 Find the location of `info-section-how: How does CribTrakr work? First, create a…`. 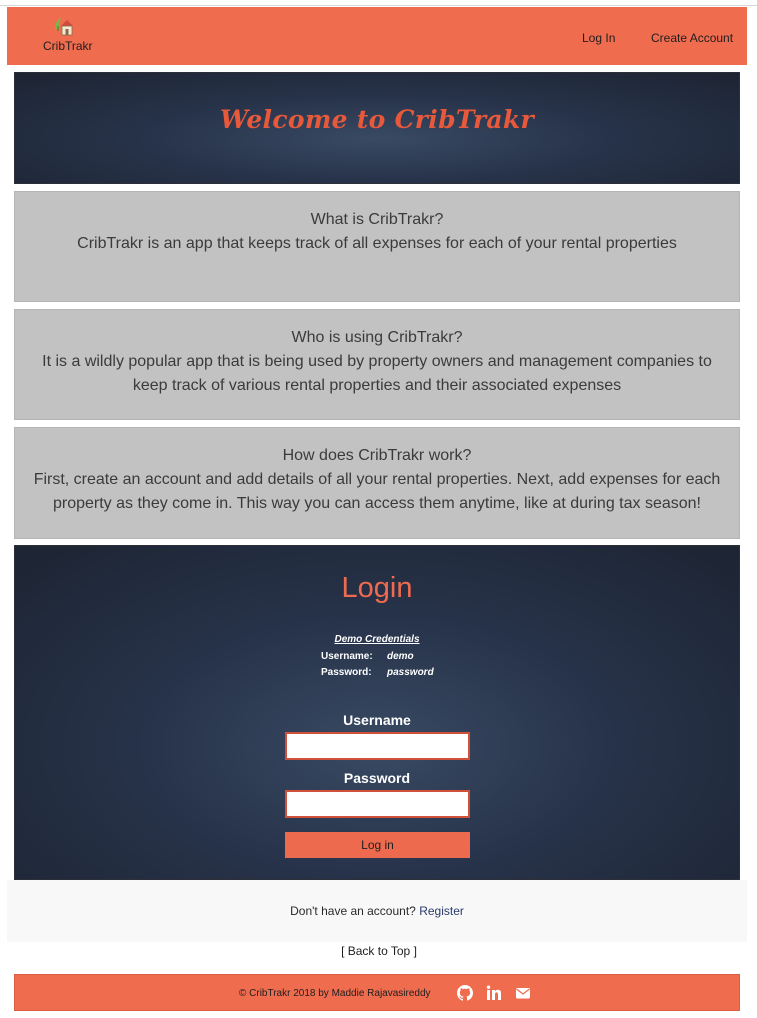

info-section-how: How does CribTrakr work? First, create a… is located at coordinates (377, 483).